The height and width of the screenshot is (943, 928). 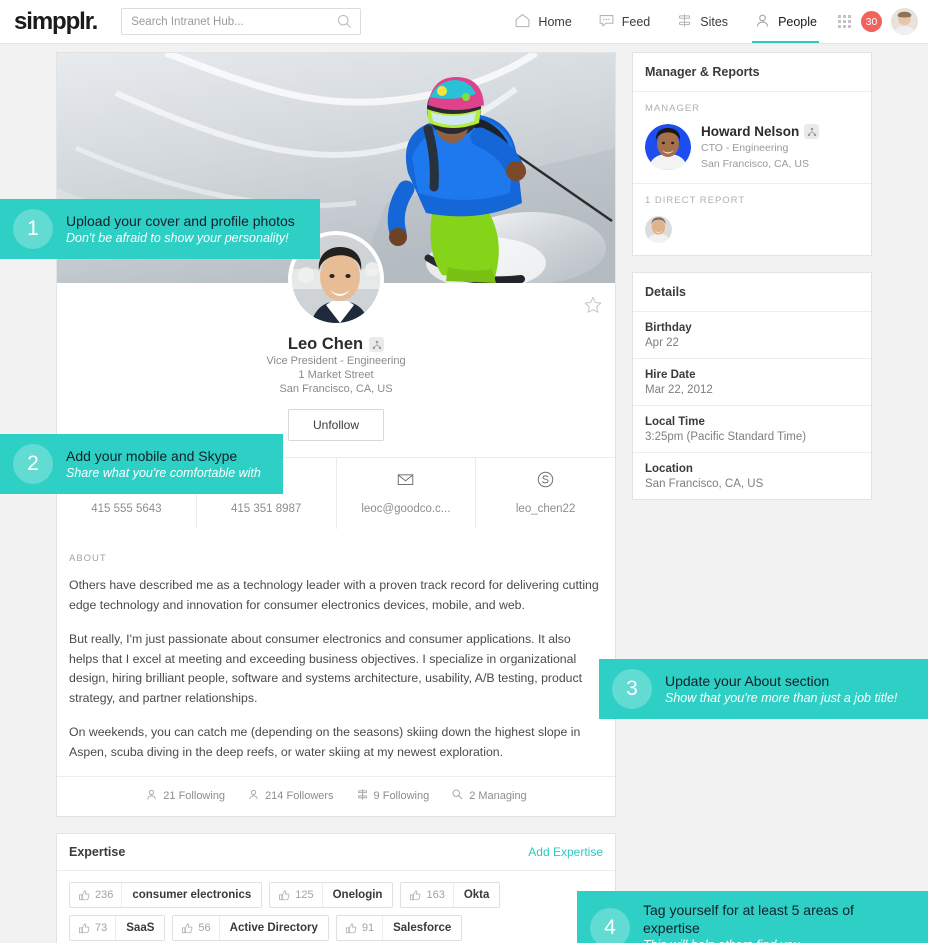 I want to click on contact-skype: leo_chen22, so click(x=545, y=493).